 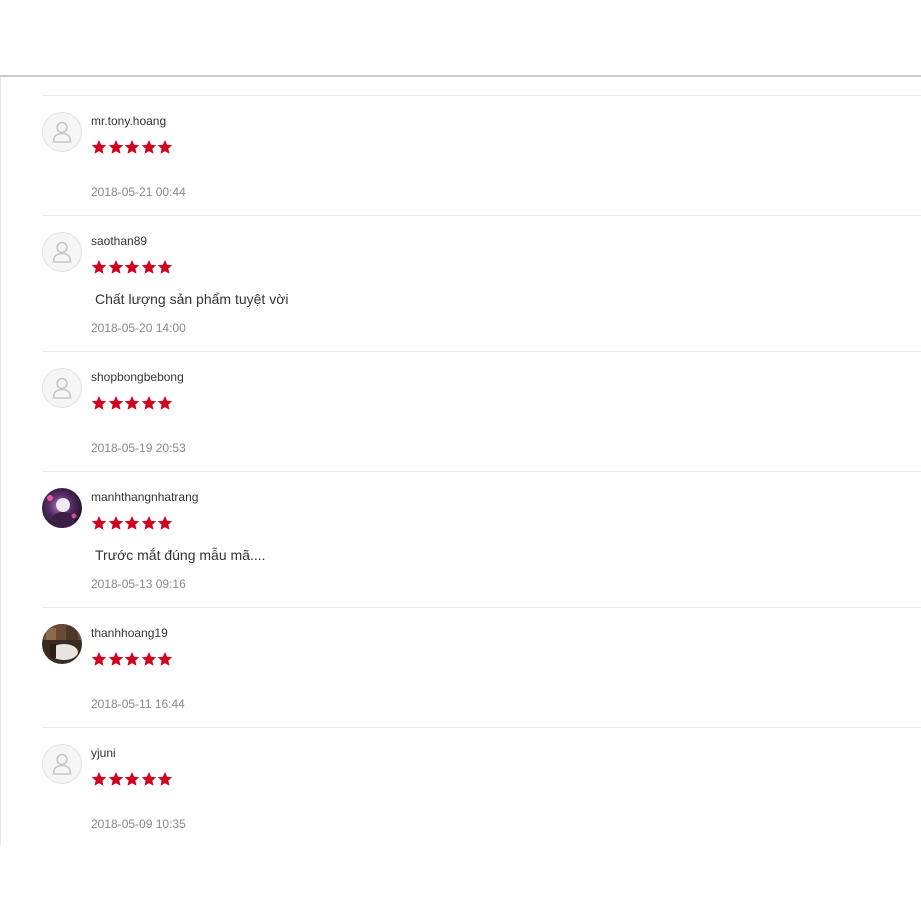 I want to click on review-author: saothan89, so click(x=119, y=241).